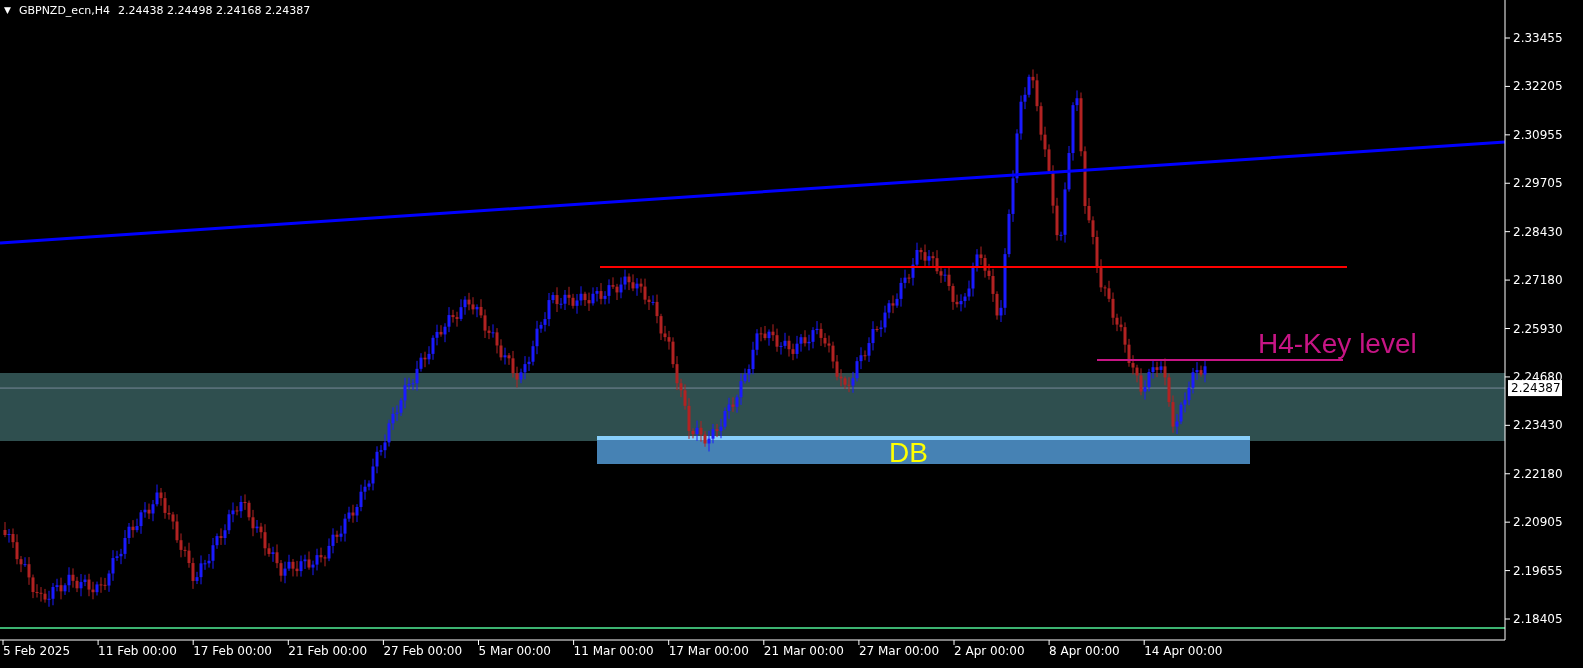 The image size is (1583, 668). Describe the element at coordinates (1337, 343) in the screenshot. I see `key-level-label: H4-Key level` at that location.